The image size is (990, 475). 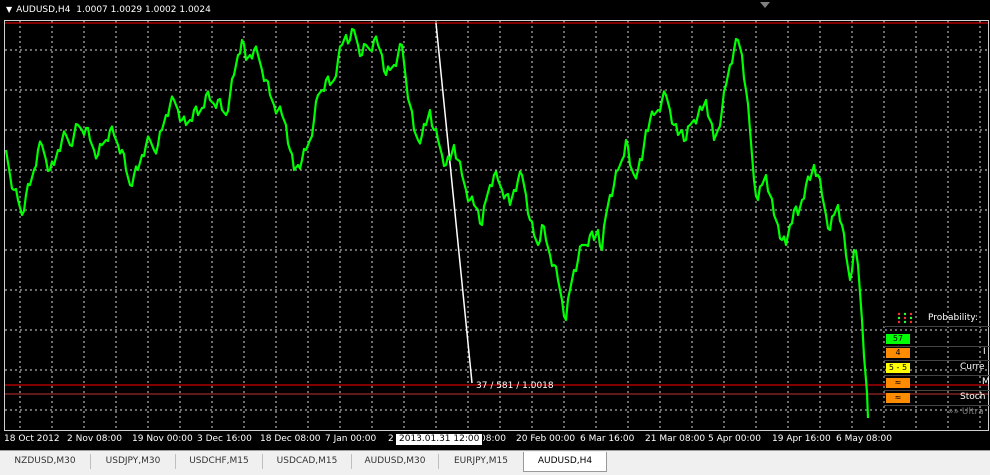 I want to click on tab-audusd-m30: AUDUSD,M30, so click(x=395, y=461).